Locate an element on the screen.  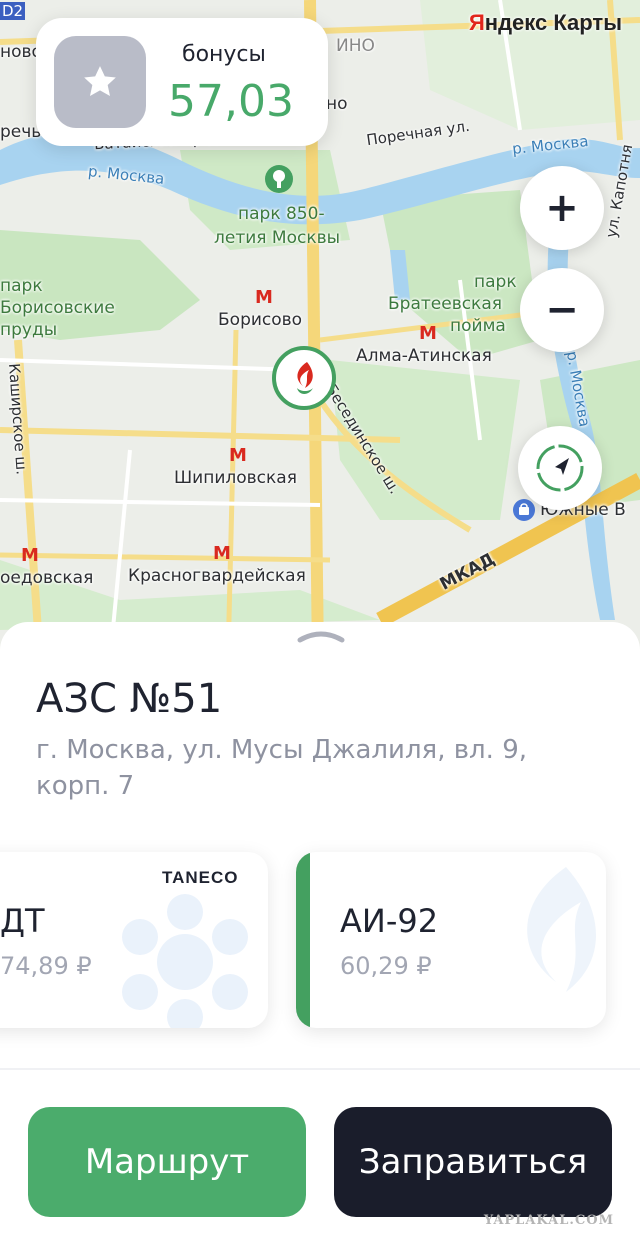
road-badge-d2: D2 is located at coordinates (13, 11).